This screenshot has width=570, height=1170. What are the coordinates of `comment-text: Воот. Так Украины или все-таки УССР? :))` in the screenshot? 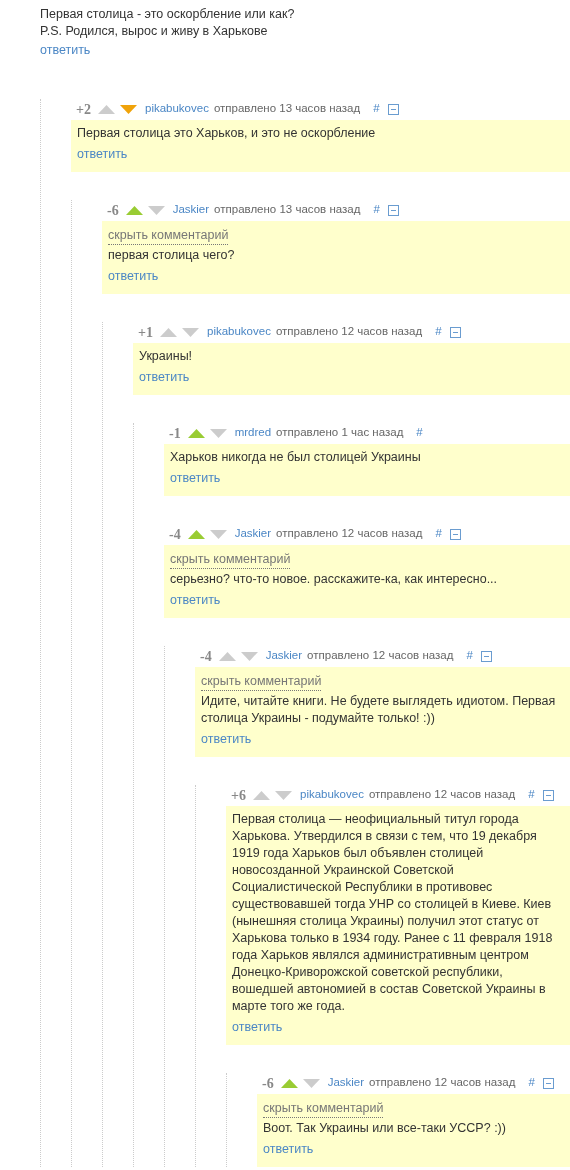 It's located at (384, 1128).